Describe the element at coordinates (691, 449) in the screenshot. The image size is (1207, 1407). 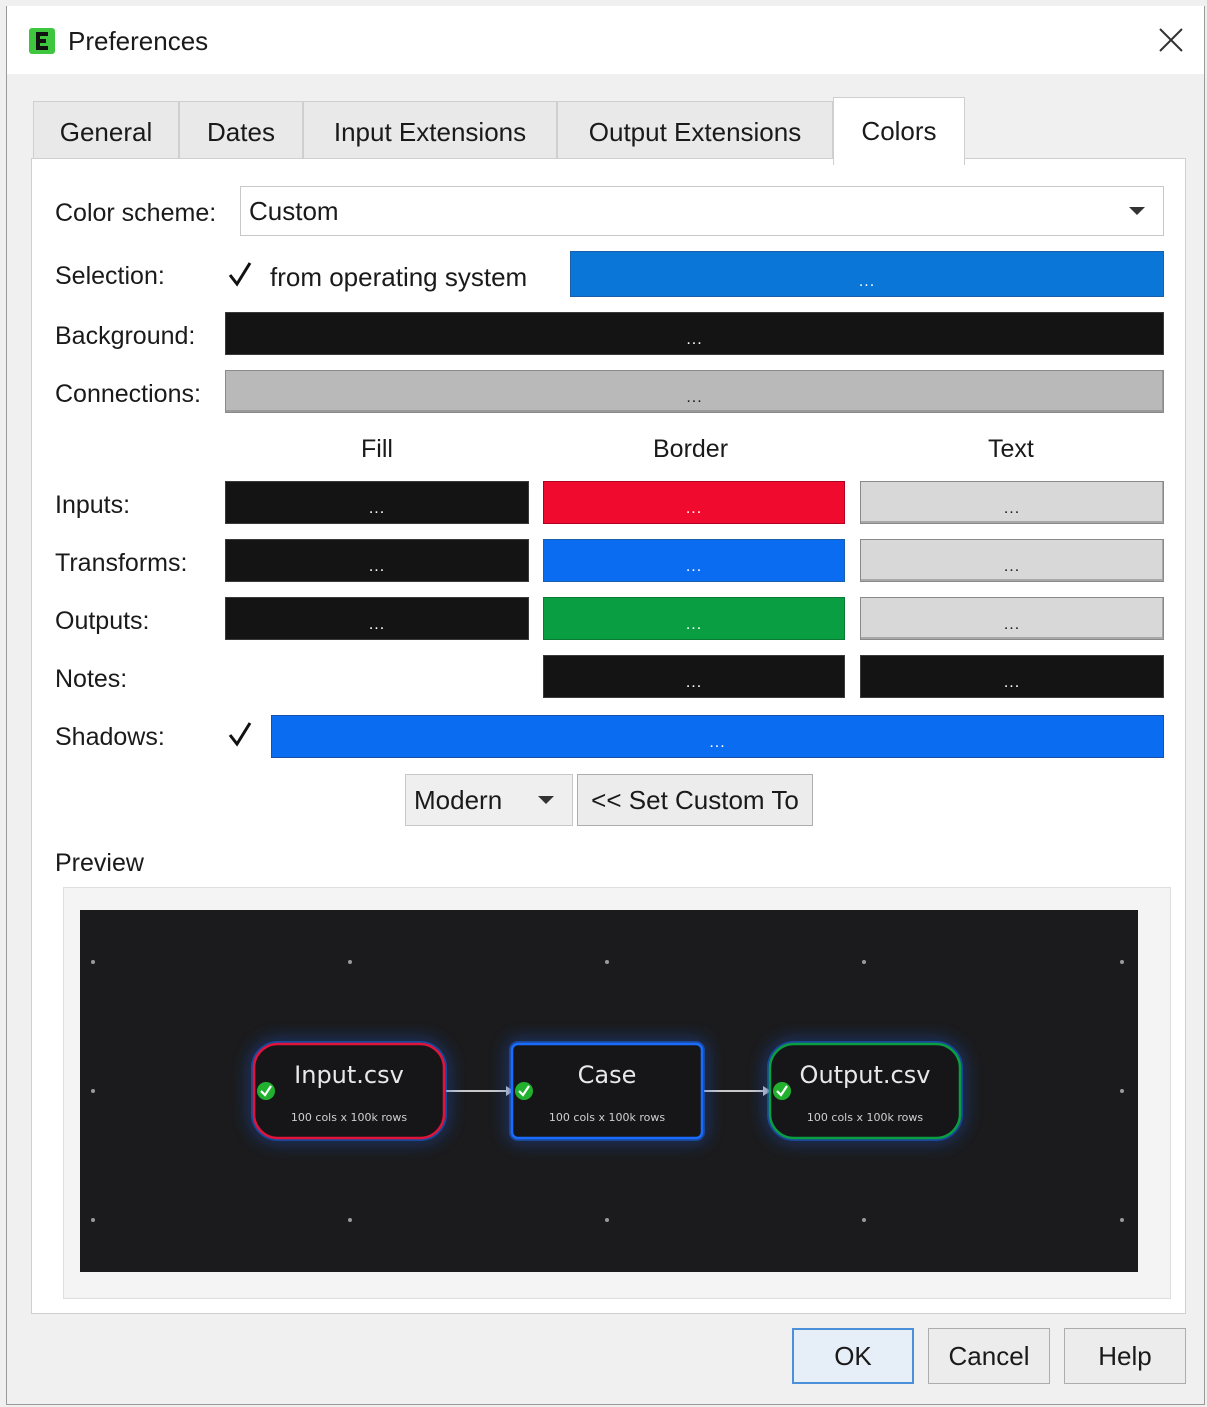
I see `border-column-header: Border` at that location.